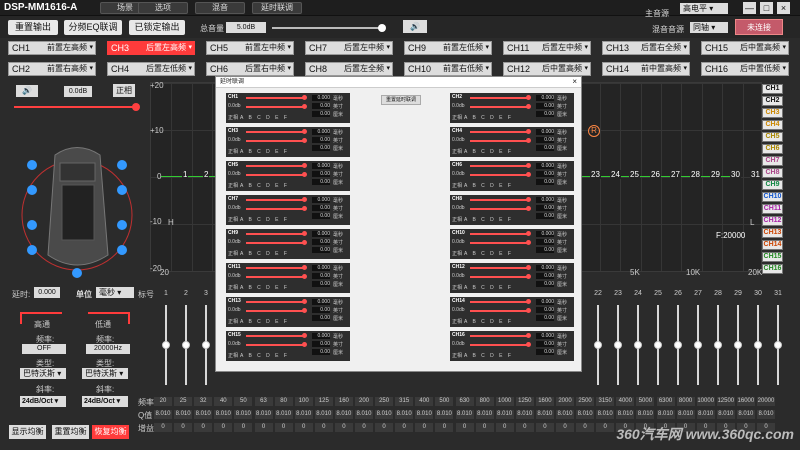  Describe the element at coordinates (105, 373) in the screenshot. I see `lp-type-select: 巴特沃斯 ▾` at that location.